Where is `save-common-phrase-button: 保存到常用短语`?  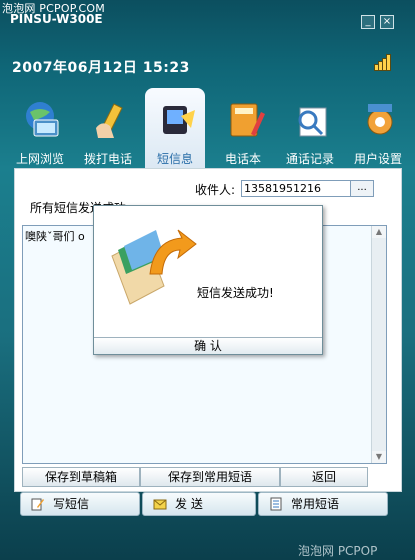
save-common-phrase-button: 保存到常用短语 is located at coordinates (210, 477).